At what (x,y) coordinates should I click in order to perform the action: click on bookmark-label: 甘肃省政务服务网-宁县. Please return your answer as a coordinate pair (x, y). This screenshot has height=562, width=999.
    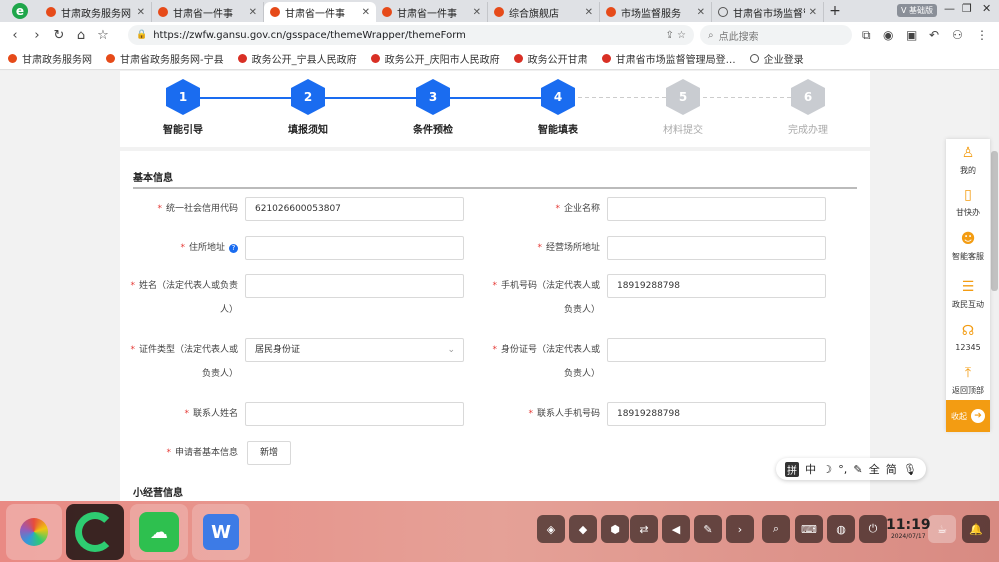
    Looking at the image, I should click on (172, 60).